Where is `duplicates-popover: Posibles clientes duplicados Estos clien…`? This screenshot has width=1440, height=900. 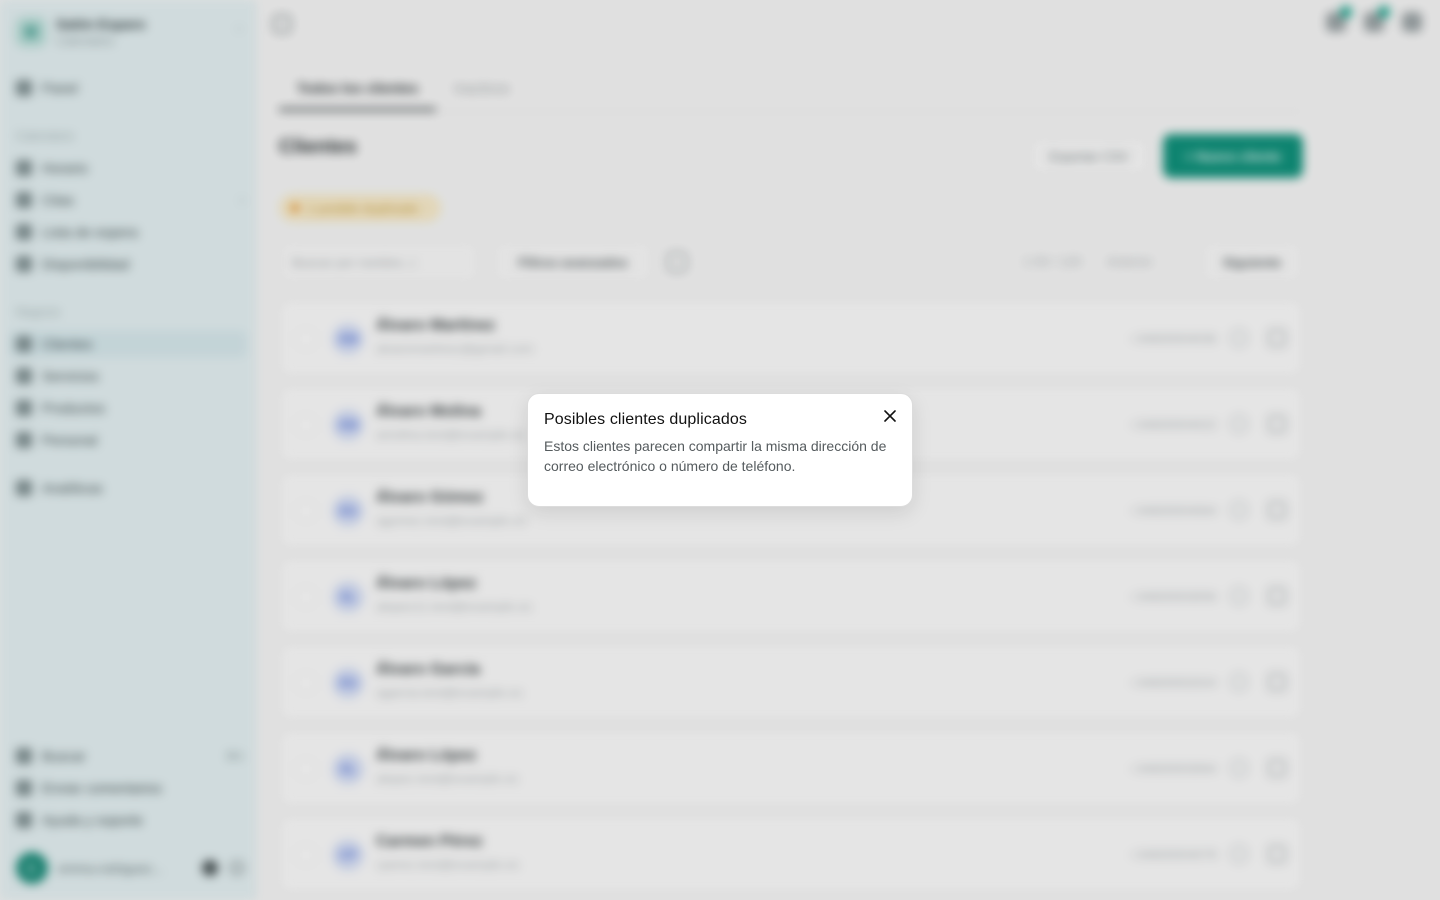 duplicates-popover: Posibles clientes duplicados Estos clien… is located at coordinates (720, 450).